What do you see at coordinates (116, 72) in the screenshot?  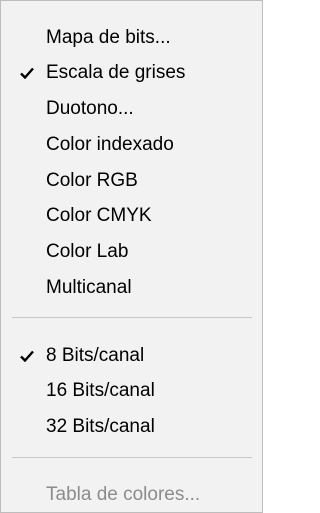 I see `menu-item-label: Escala de grises` at bounding box center [116, 72].